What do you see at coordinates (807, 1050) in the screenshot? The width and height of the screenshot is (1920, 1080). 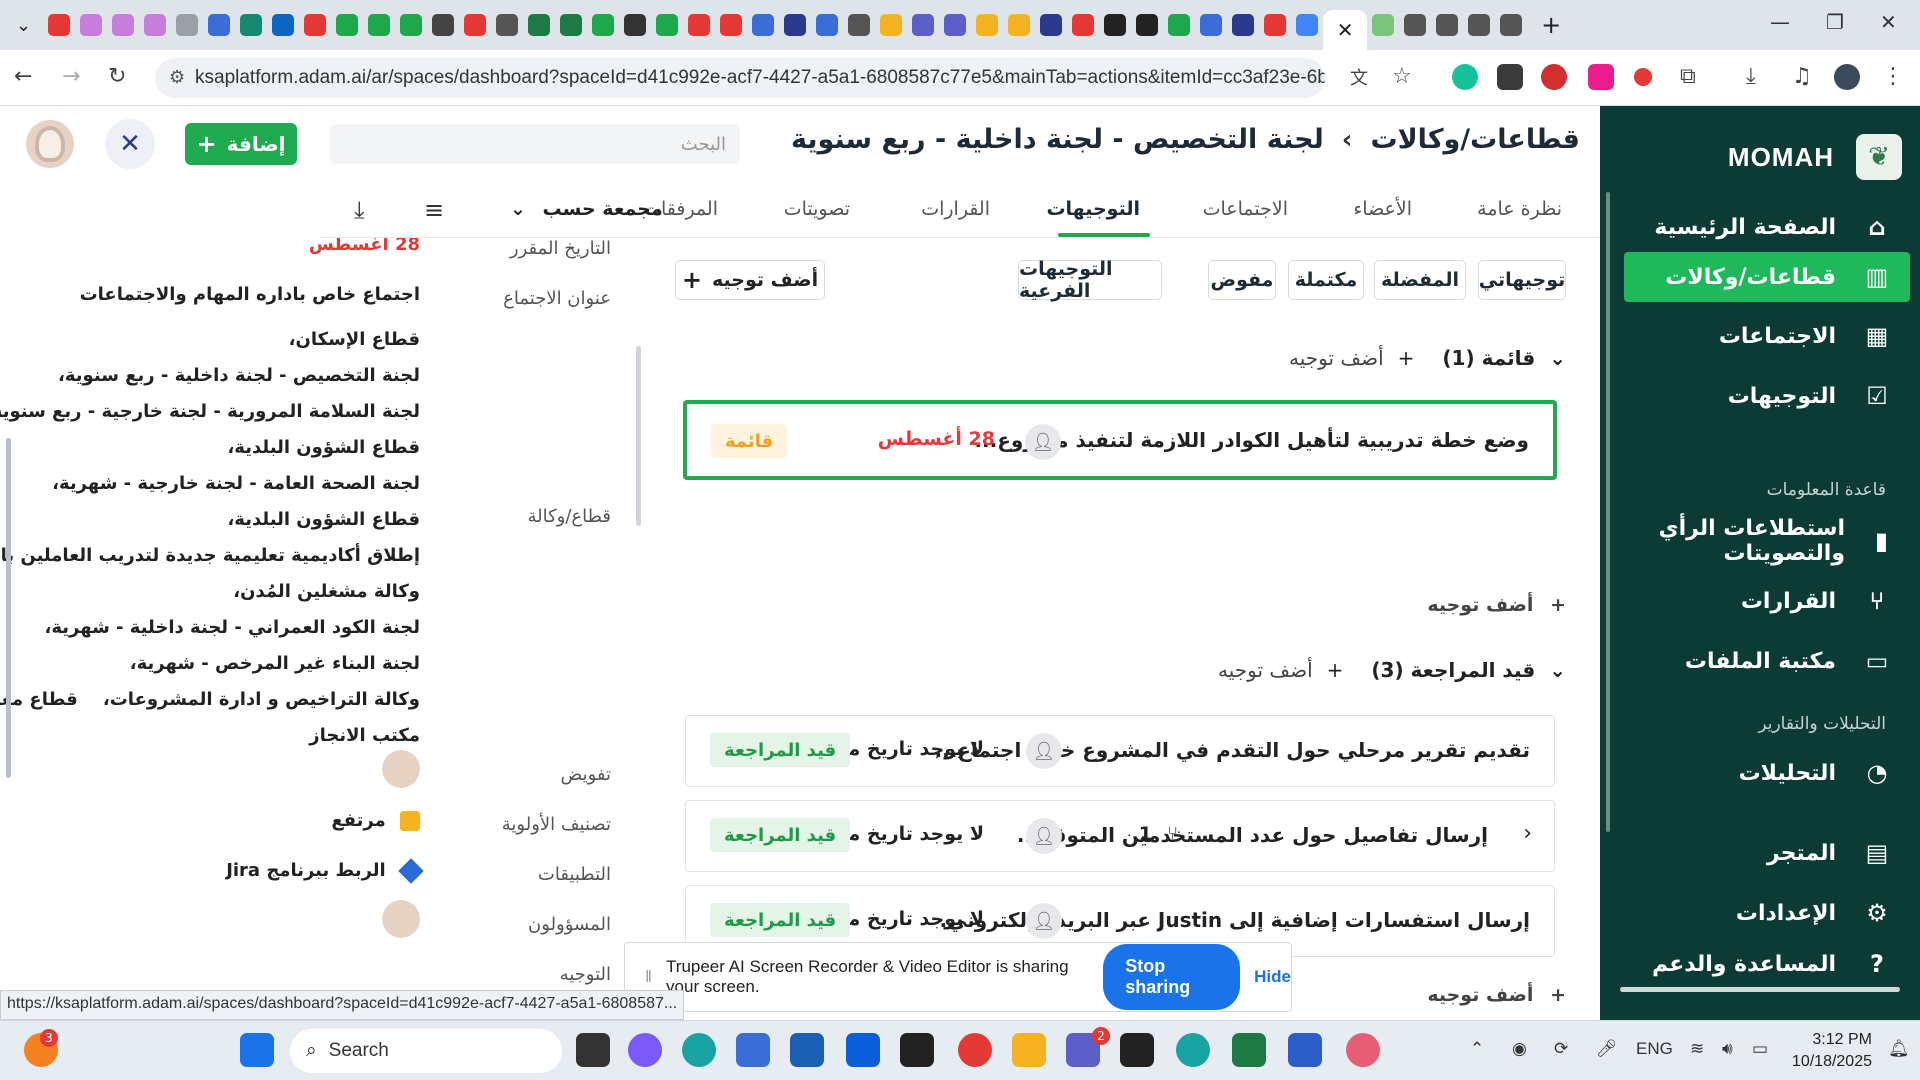 I see `store-icon` at bounding box center [807, 1050].